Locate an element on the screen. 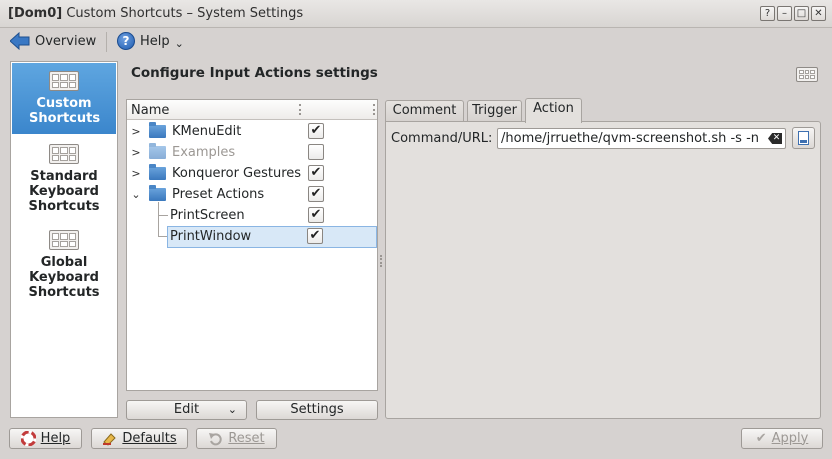 The height and width of the screenshot is (459, 832). collapse-arrow-icon: ⌄ is located at coordinates (136, 194).